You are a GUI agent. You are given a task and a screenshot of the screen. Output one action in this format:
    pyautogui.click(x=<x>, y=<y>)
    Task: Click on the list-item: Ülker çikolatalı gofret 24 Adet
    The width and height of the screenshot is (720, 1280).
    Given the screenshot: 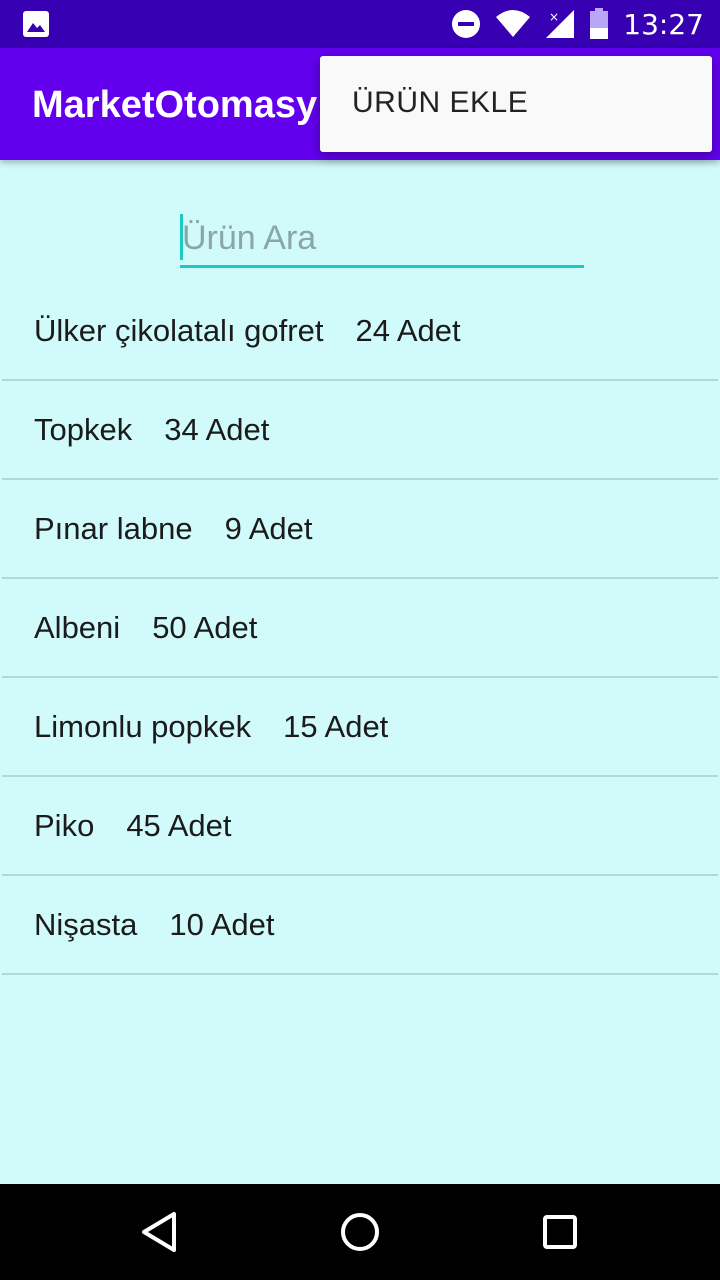 What is the action you would take?
    pyautogui.click(x=360, y=331)
    